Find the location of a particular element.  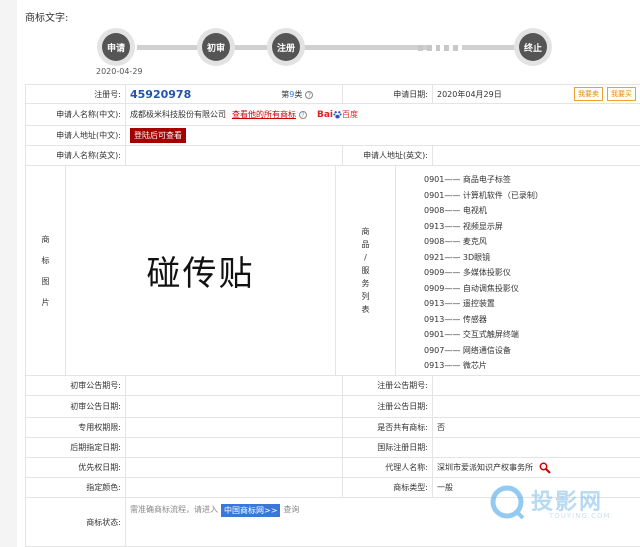

all-marks-link: 查看他的所有商标 is located at coordinates (264, 114).